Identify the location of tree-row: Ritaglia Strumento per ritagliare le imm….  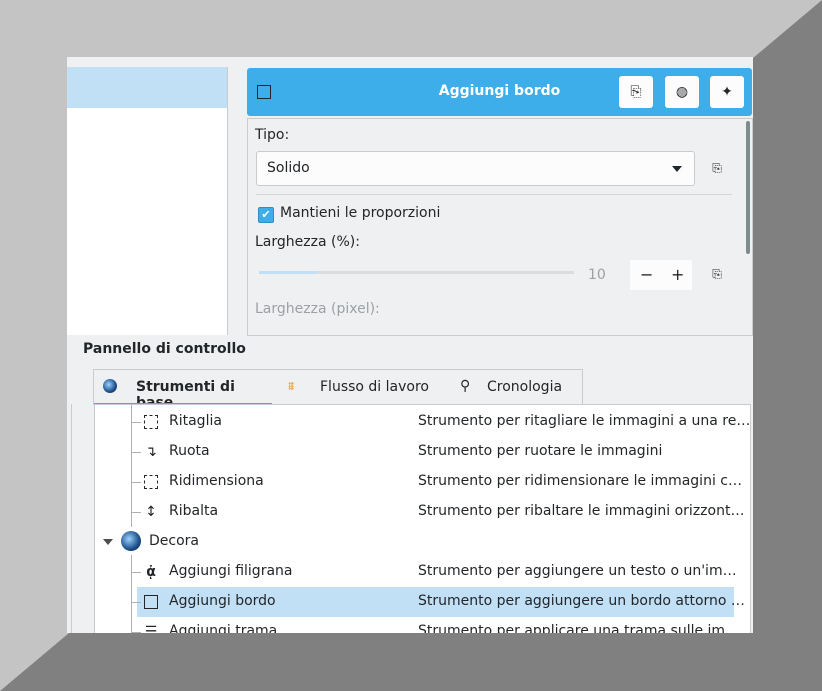
(422, 422).